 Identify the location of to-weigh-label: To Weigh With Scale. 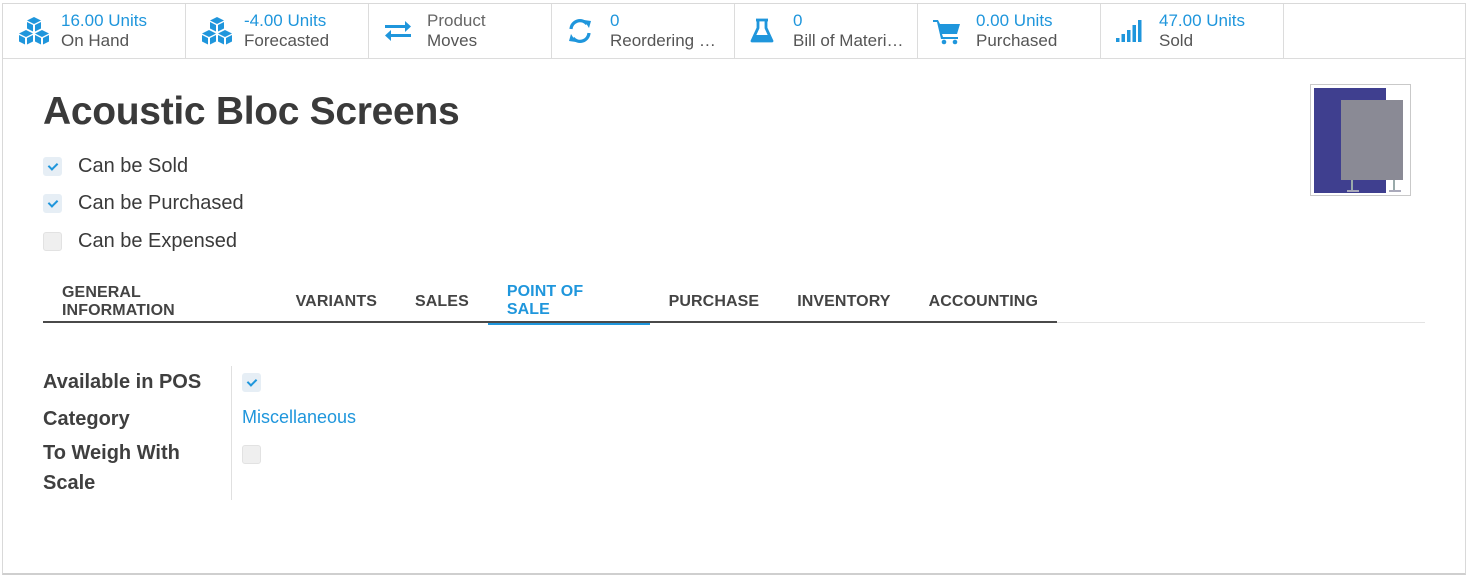
(111, 468).